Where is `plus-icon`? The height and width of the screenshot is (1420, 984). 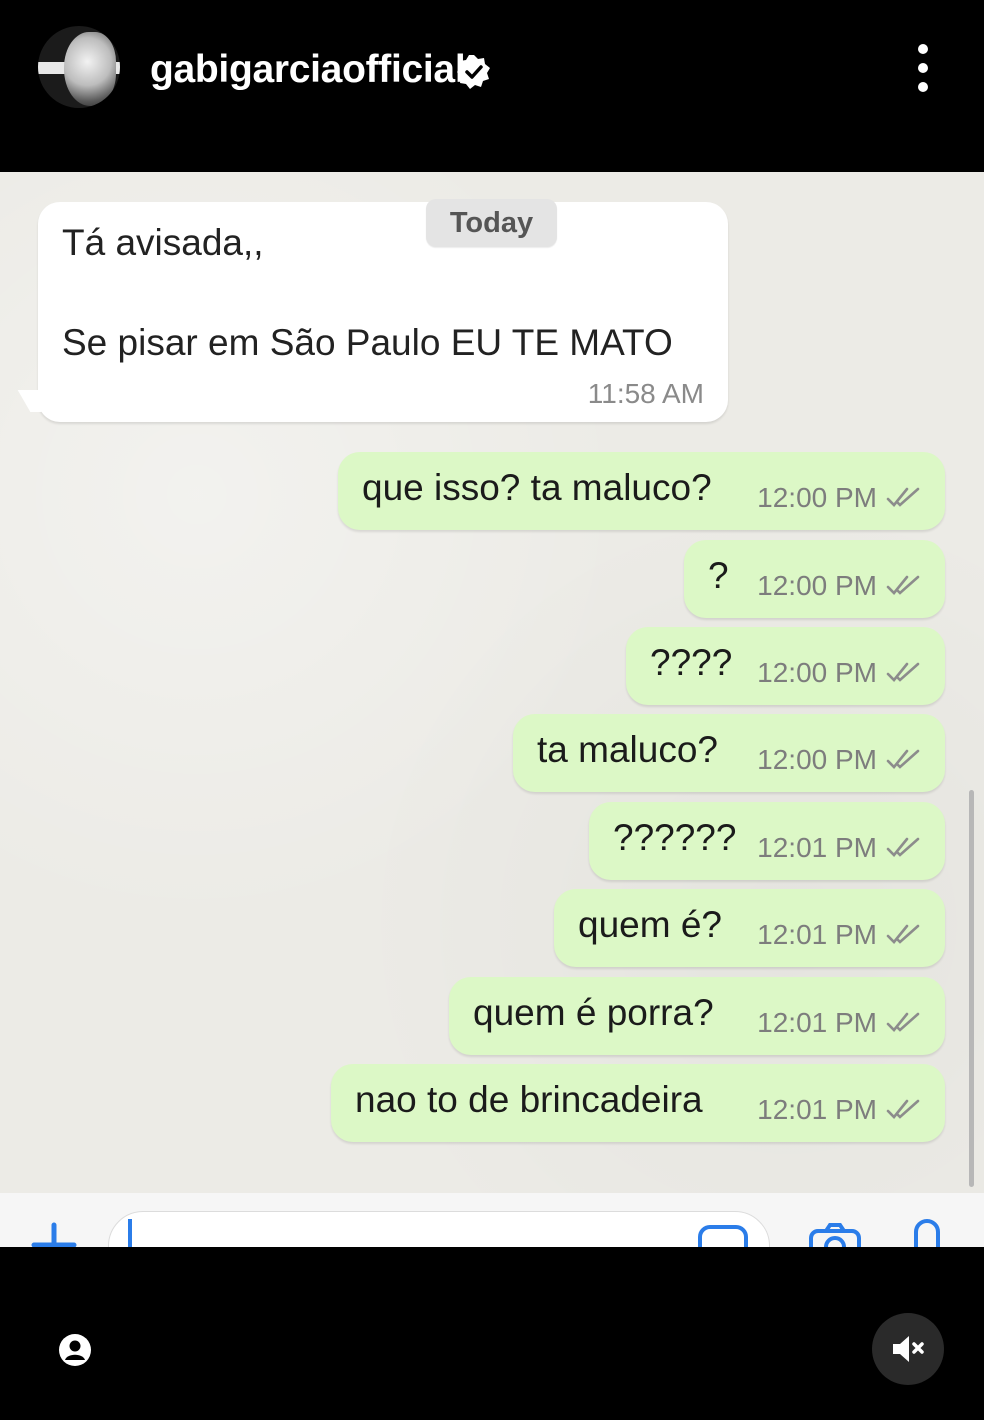 plus-icon is located at coordinates (54, 1234).